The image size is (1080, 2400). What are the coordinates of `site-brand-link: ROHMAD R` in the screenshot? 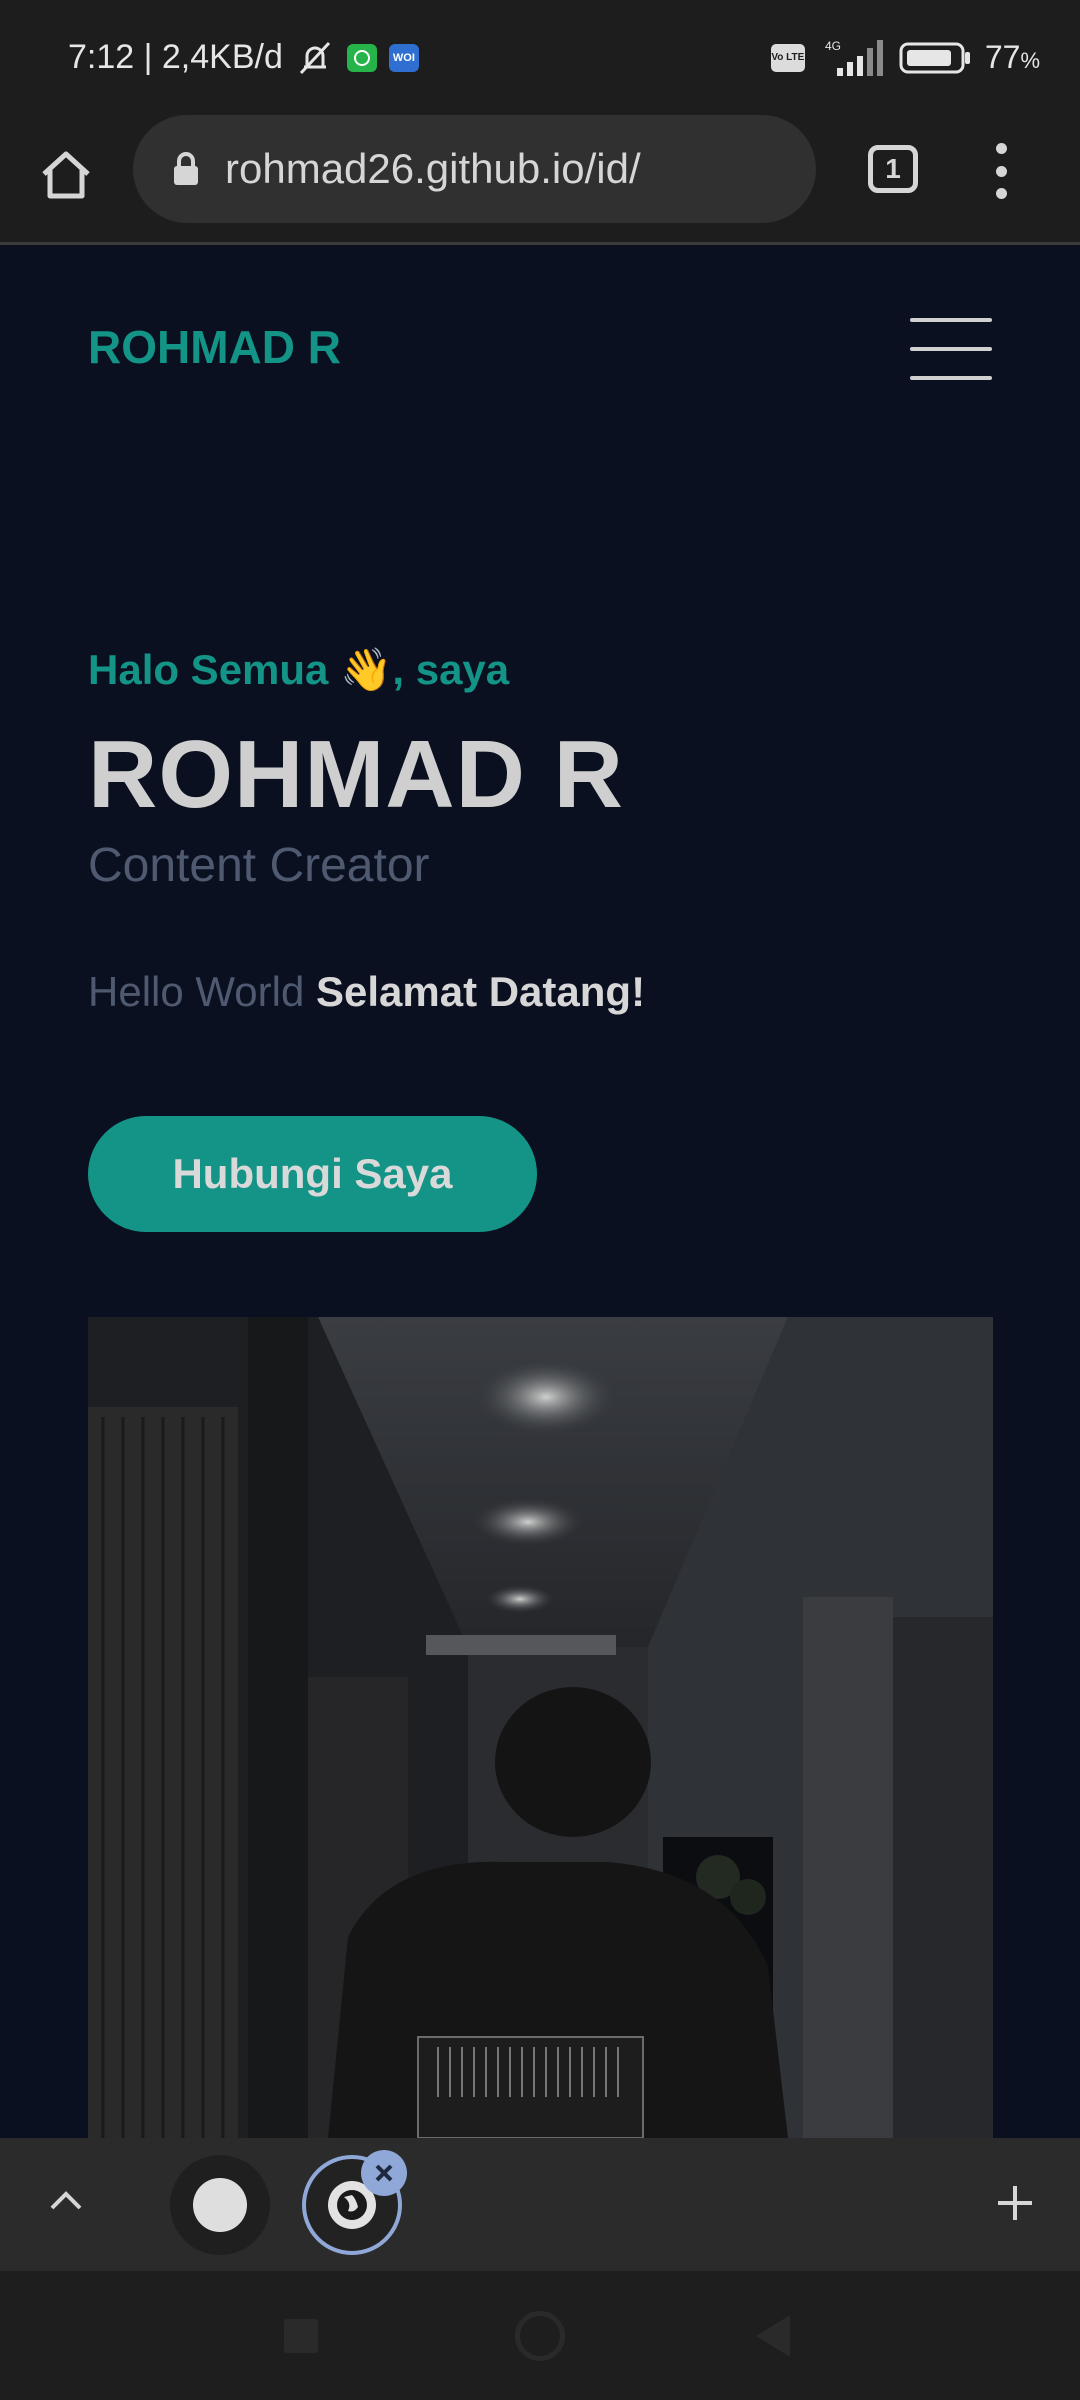 It's located at (214, 347).